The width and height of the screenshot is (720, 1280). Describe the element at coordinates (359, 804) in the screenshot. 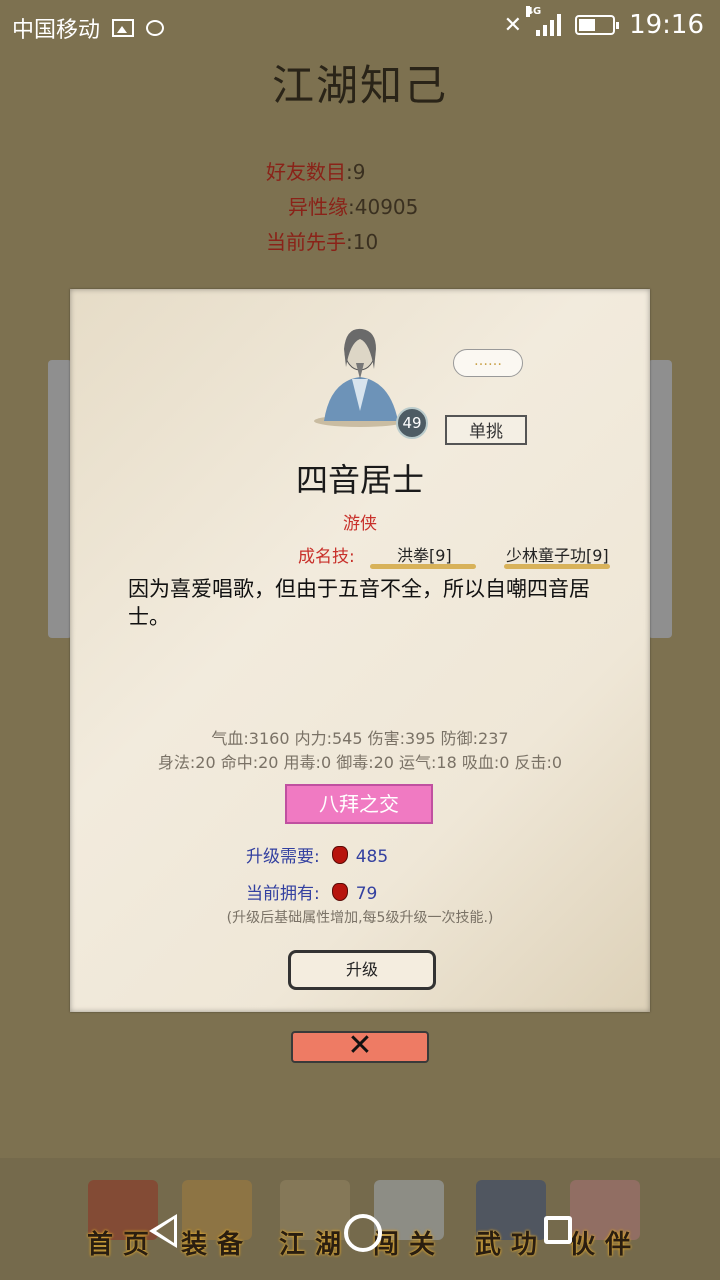

I see `sworn-brotherhood-button: 八拜之交` at that location.